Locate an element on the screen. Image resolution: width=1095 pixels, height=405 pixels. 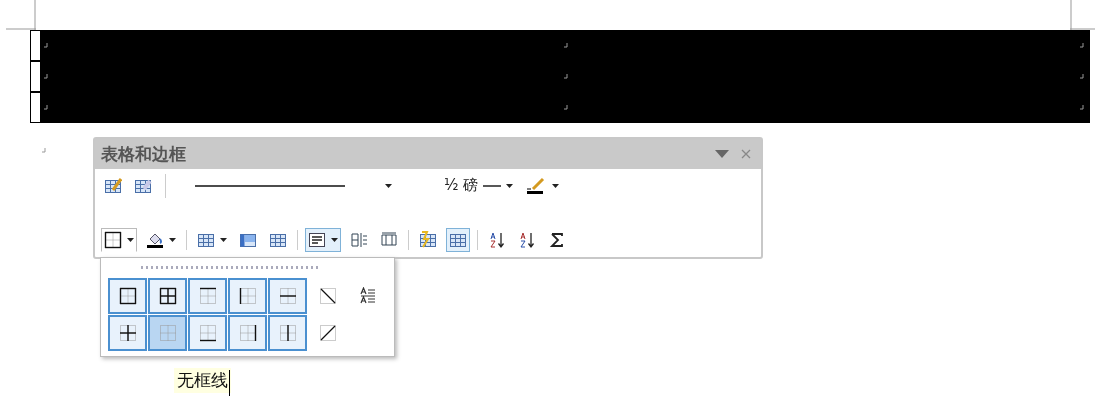
borders-button is located at coordinates (119, 240).